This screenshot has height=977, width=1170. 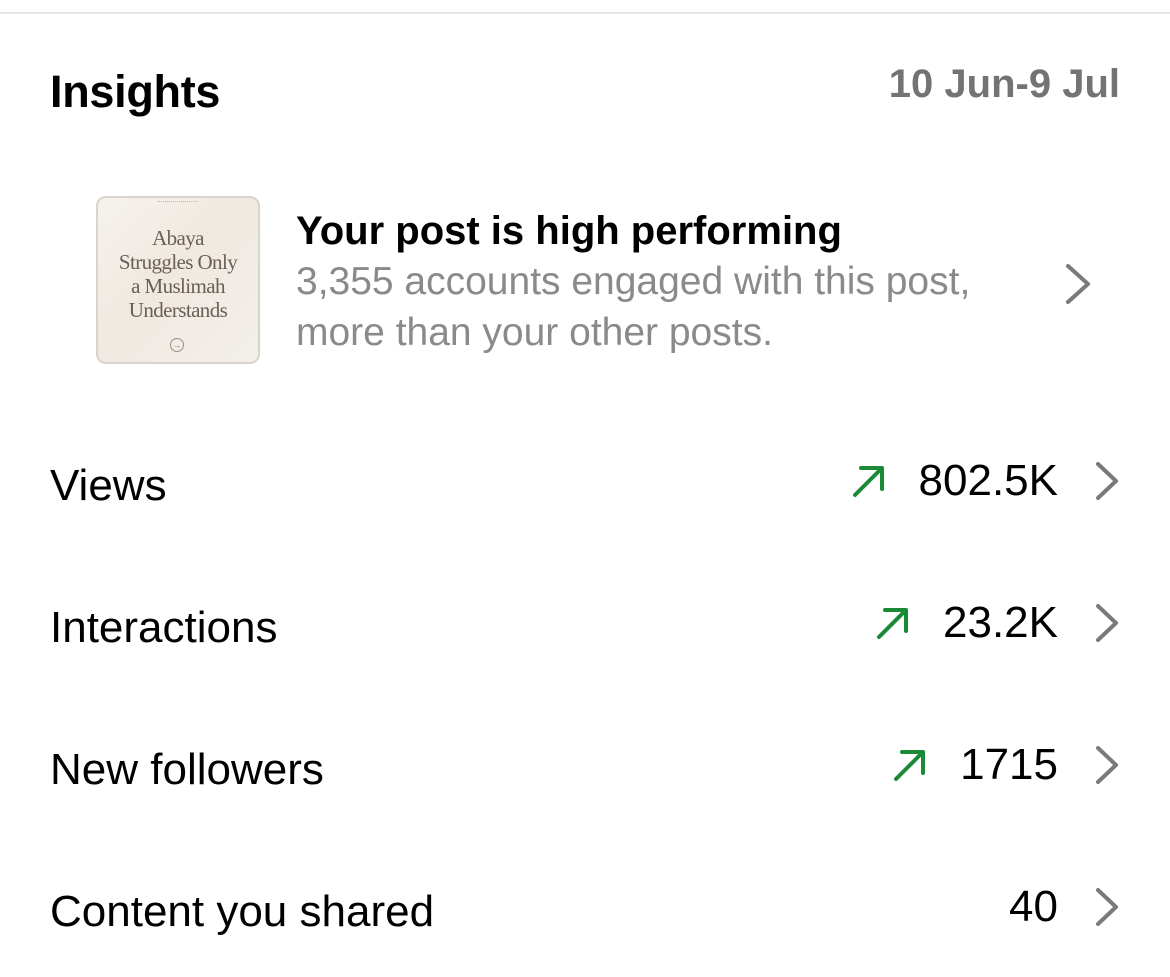 What do you see at coordinates (177, 345) in the screenshot?
I see `thumbnail-arrow-icon: →` at bounding box center [177, 345].